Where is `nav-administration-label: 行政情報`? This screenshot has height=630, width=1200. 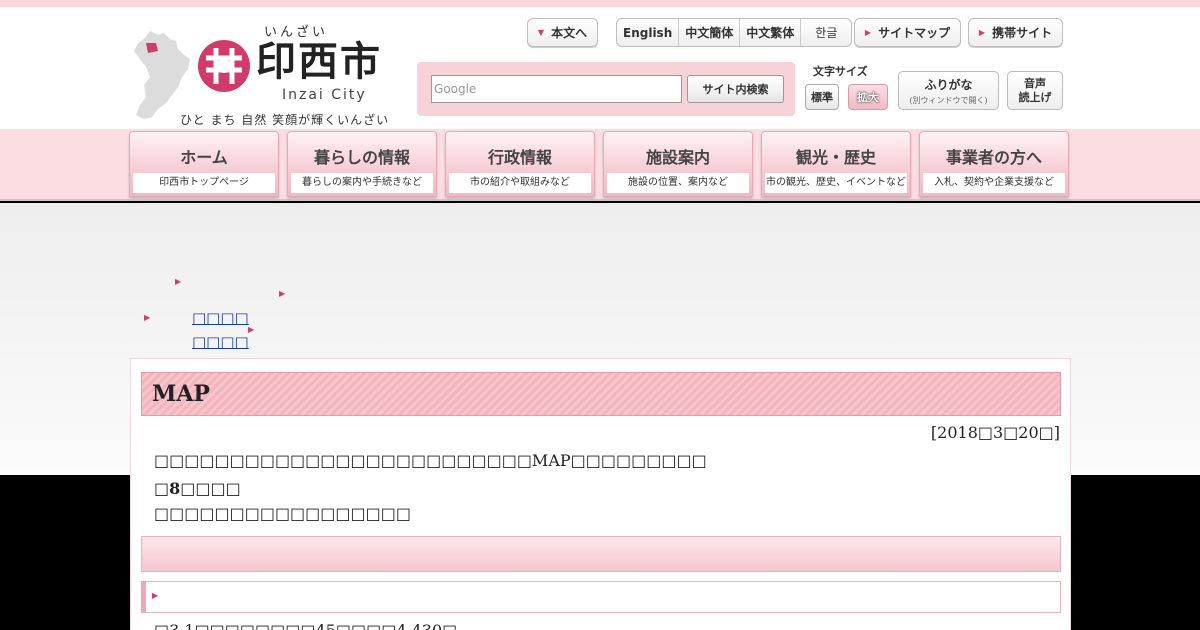
nav-administration-label: 行政情報 is located at coordinates (519, 157).